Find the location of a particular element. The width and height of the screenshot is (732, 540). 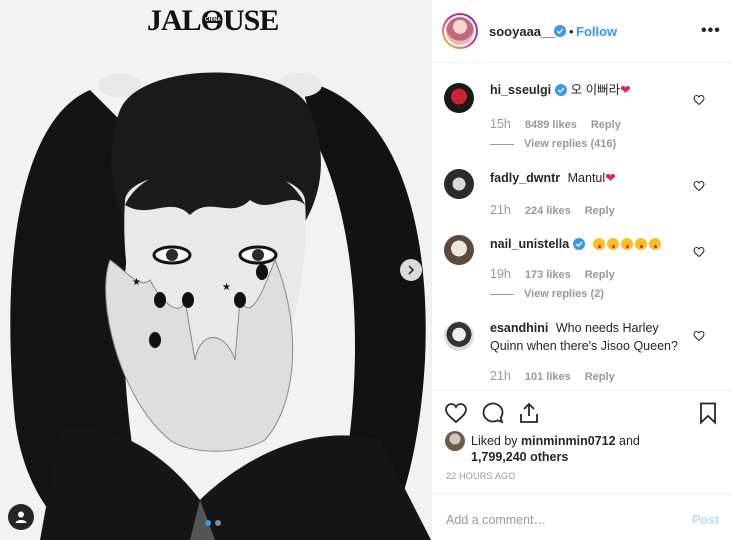

comment-body: fadly_dwntr Mantul❤ is located at coordinates (592, 178).